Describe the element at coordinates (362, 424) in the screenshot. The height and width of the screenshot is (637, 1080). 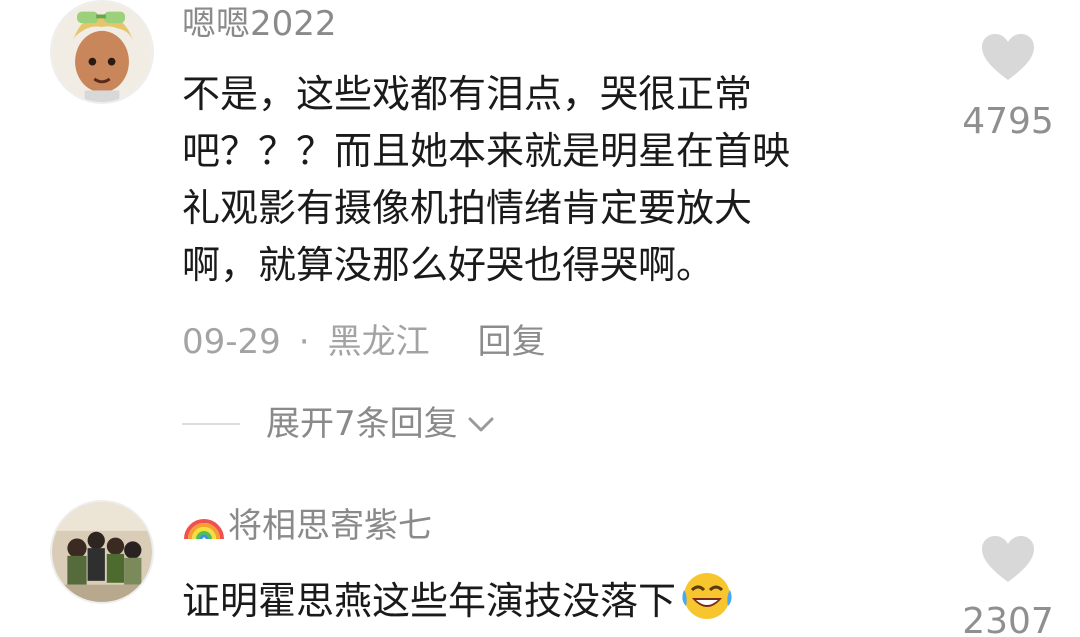
I see `expand-replies-label: 展开7条回复` at that location.